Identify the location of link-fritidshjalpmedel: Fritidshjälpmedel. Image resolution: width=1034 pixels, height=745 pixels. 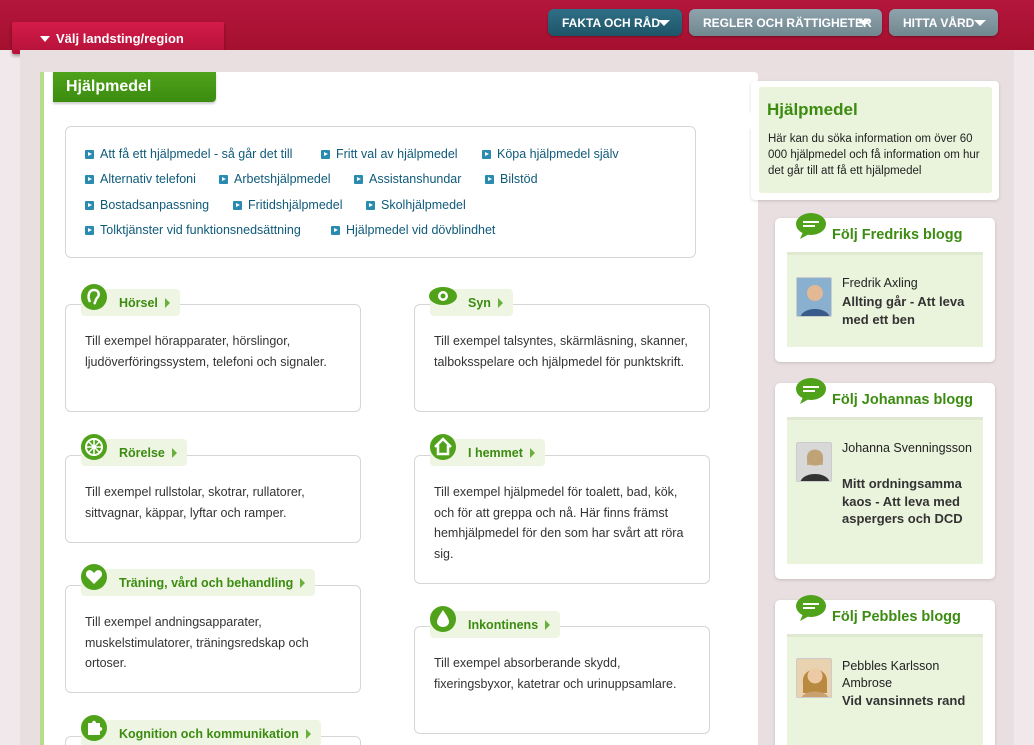
(287, 205).